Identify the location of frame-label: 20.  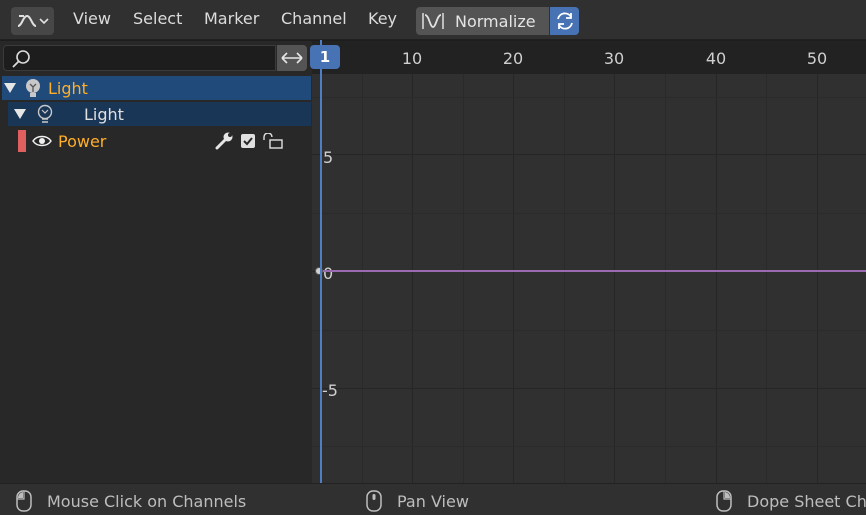
(513, 58).